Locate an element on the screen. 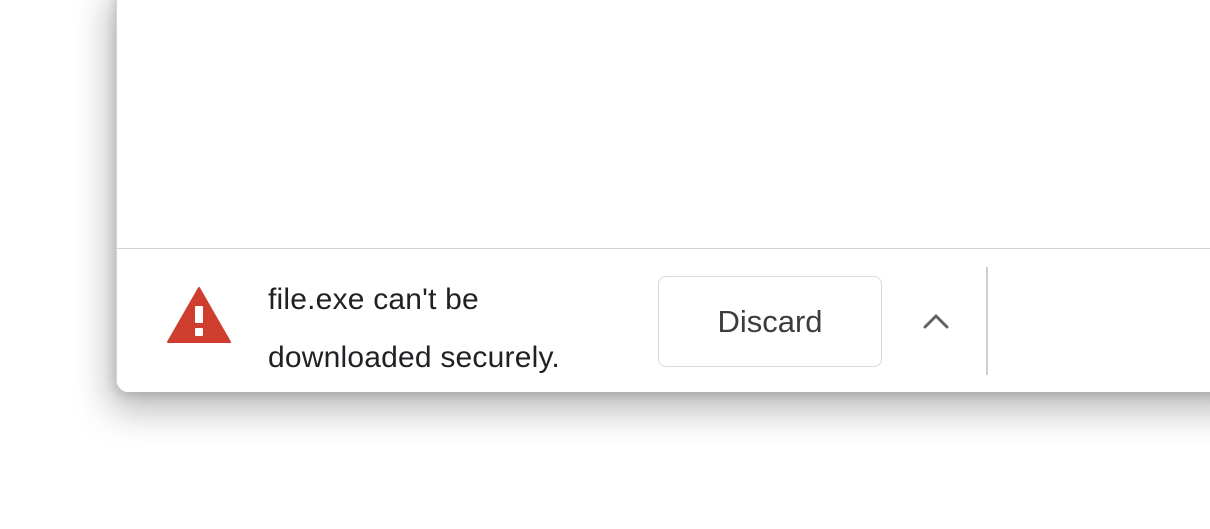  download-warning-line-2: downloaded securely. is located at coordinates (414, 357).